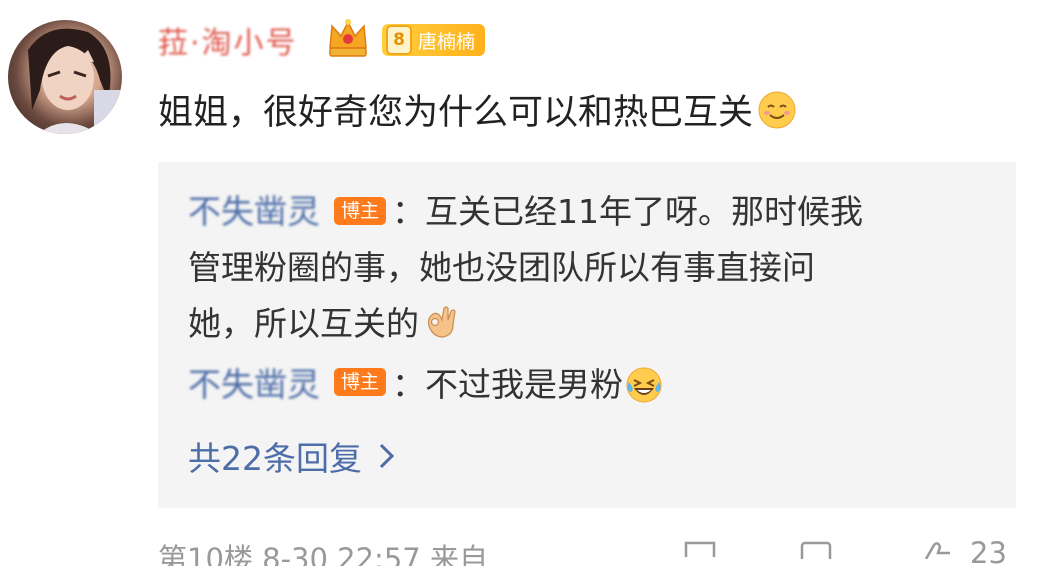  I want to click on like-icon, so click(938, 549).